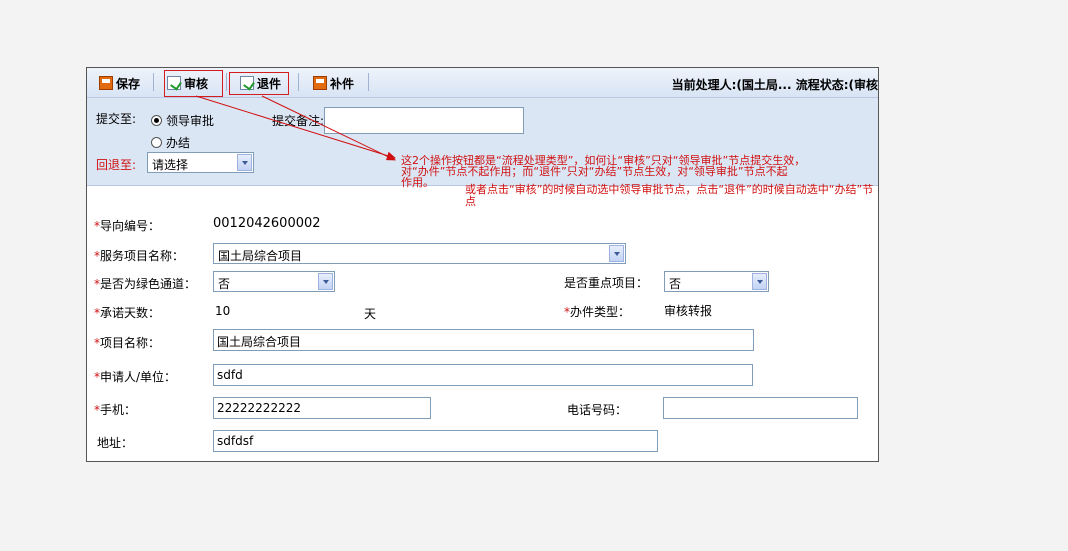 The height and width of the screenshot is (551, 1068). Describe the element at coordinates (435, 441) in the screenshot. I see `address-input: sdfdsf` at that location.